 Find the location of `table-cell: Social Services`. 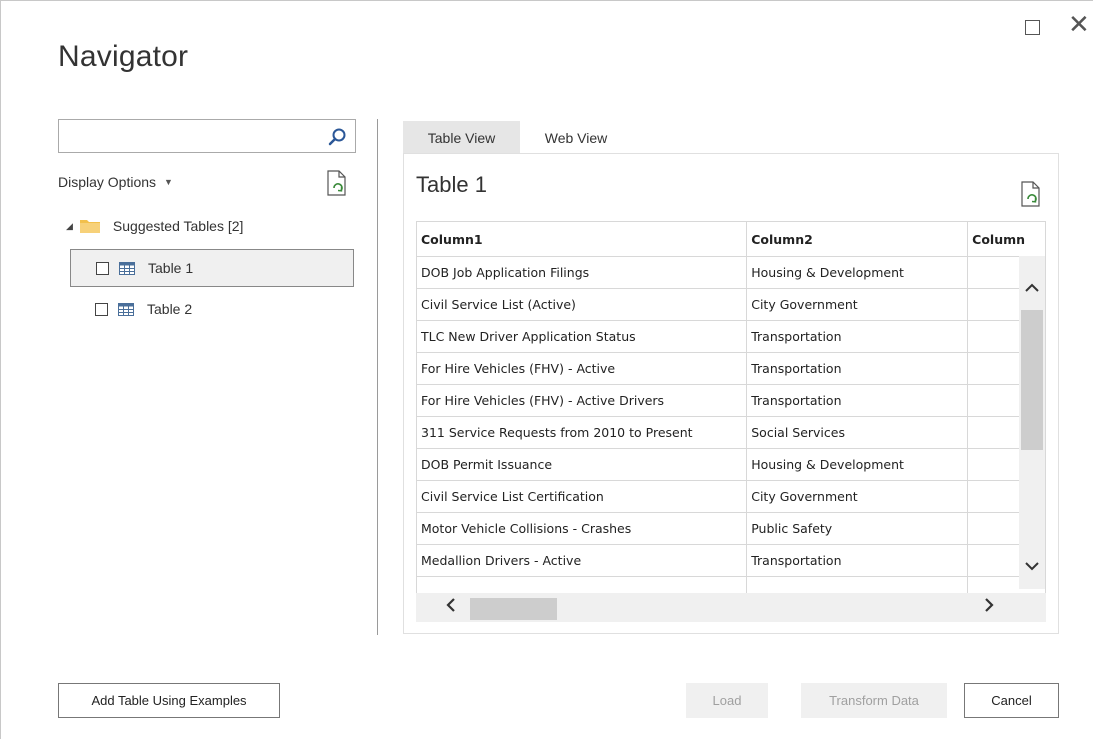

table-cell: Social Services is located at coordinates (857, 432).